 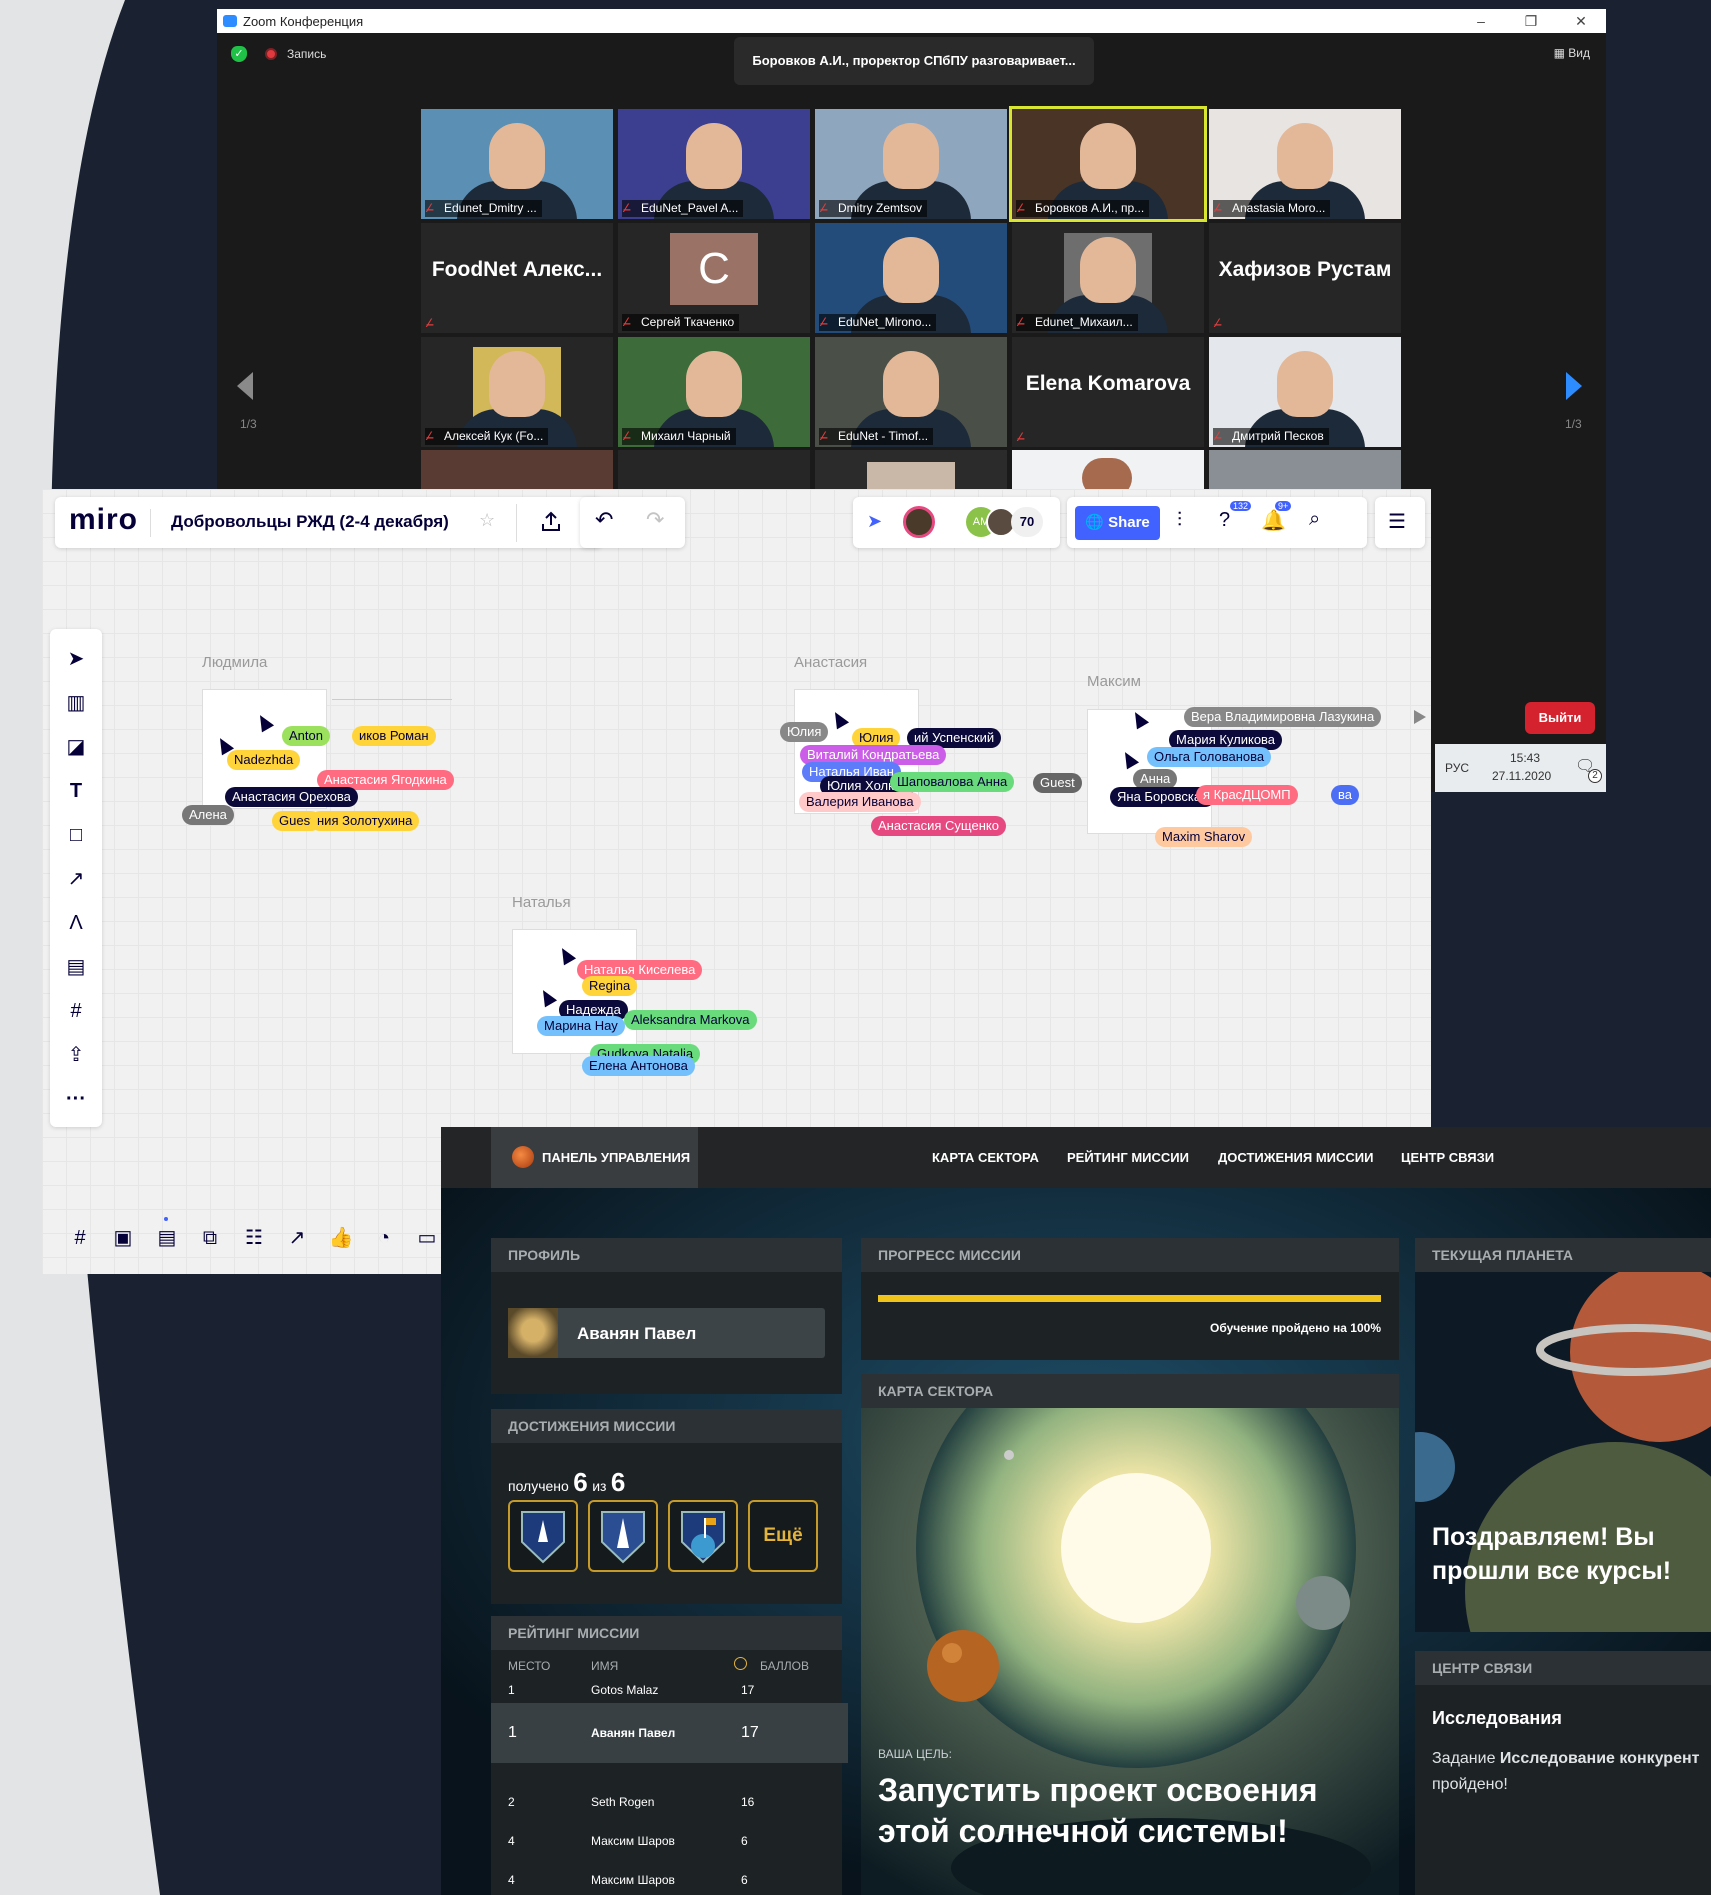 What do you see at coordinates (1447, 1157) in the screenshot?
I see `nav-comm-center: ЦЕНТР СВЯЗИ` at bounding box center [1447, 1157].